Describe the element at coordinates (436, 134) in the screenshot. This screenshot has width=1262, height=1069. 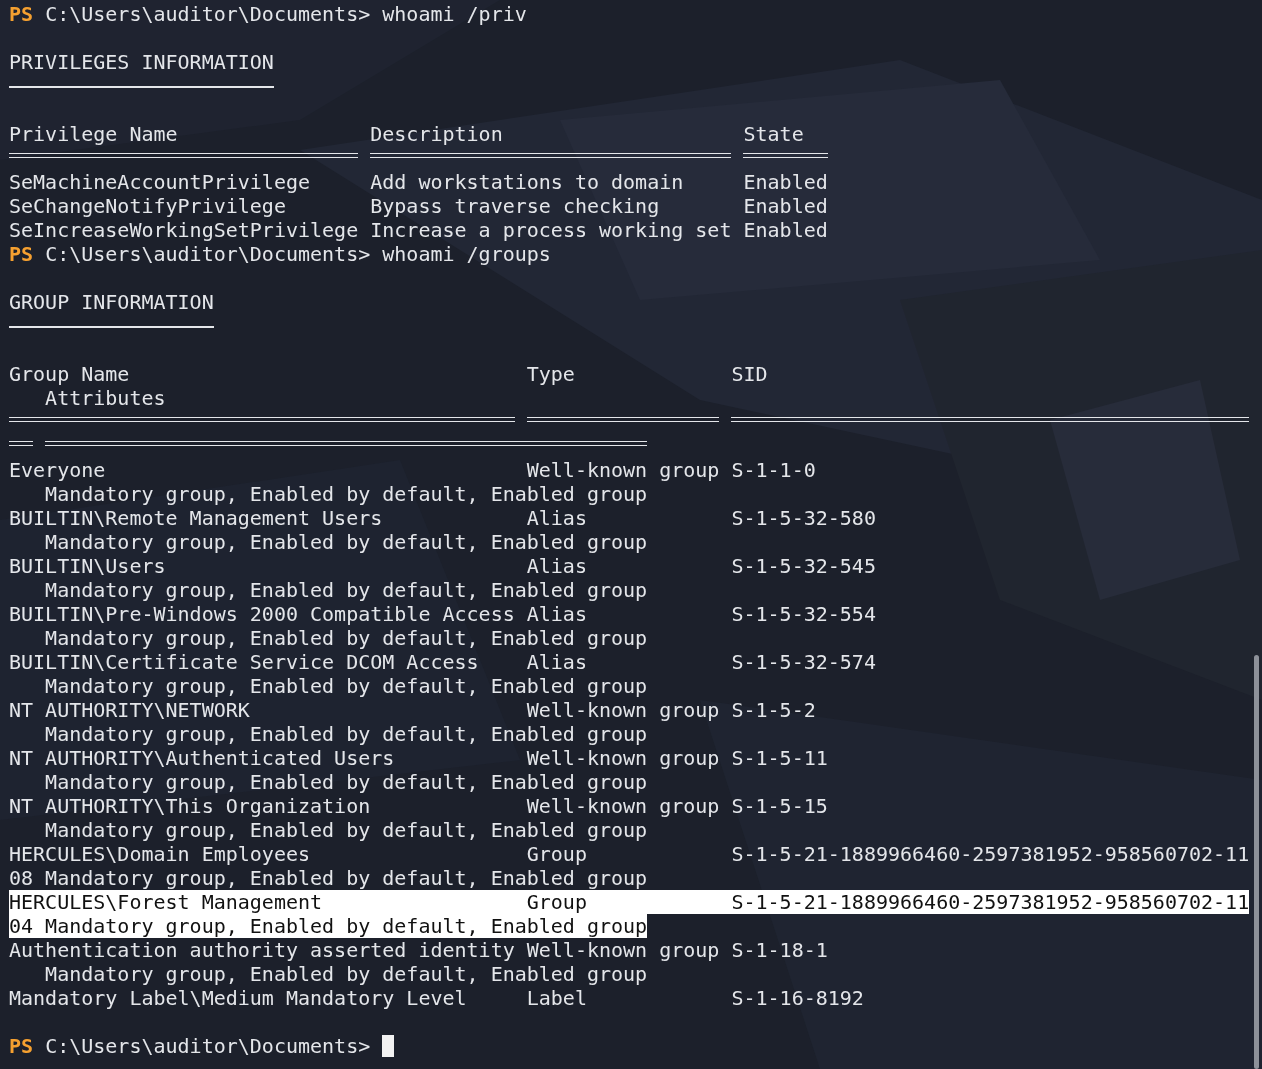
I see `column-header: Description` at that location.